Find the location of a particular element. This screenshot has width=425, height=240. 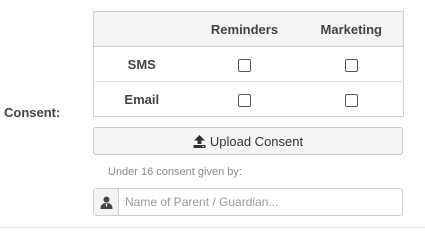

upload-consent-button: Upload Consent is located at coordinates (248, 141).